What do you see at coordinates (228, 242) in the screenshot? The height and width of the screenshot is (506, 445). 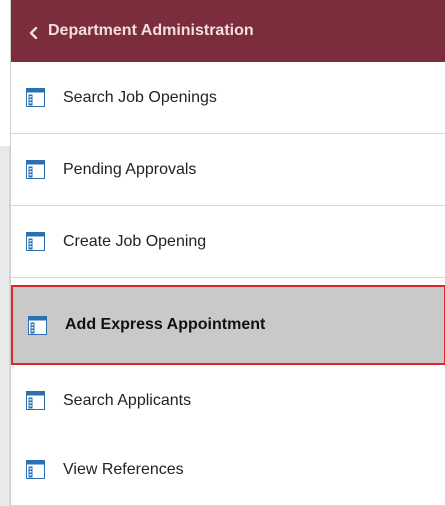 I see `menu-item-create-job-opening: Create Job Opening` at bounding box center [228, 242].